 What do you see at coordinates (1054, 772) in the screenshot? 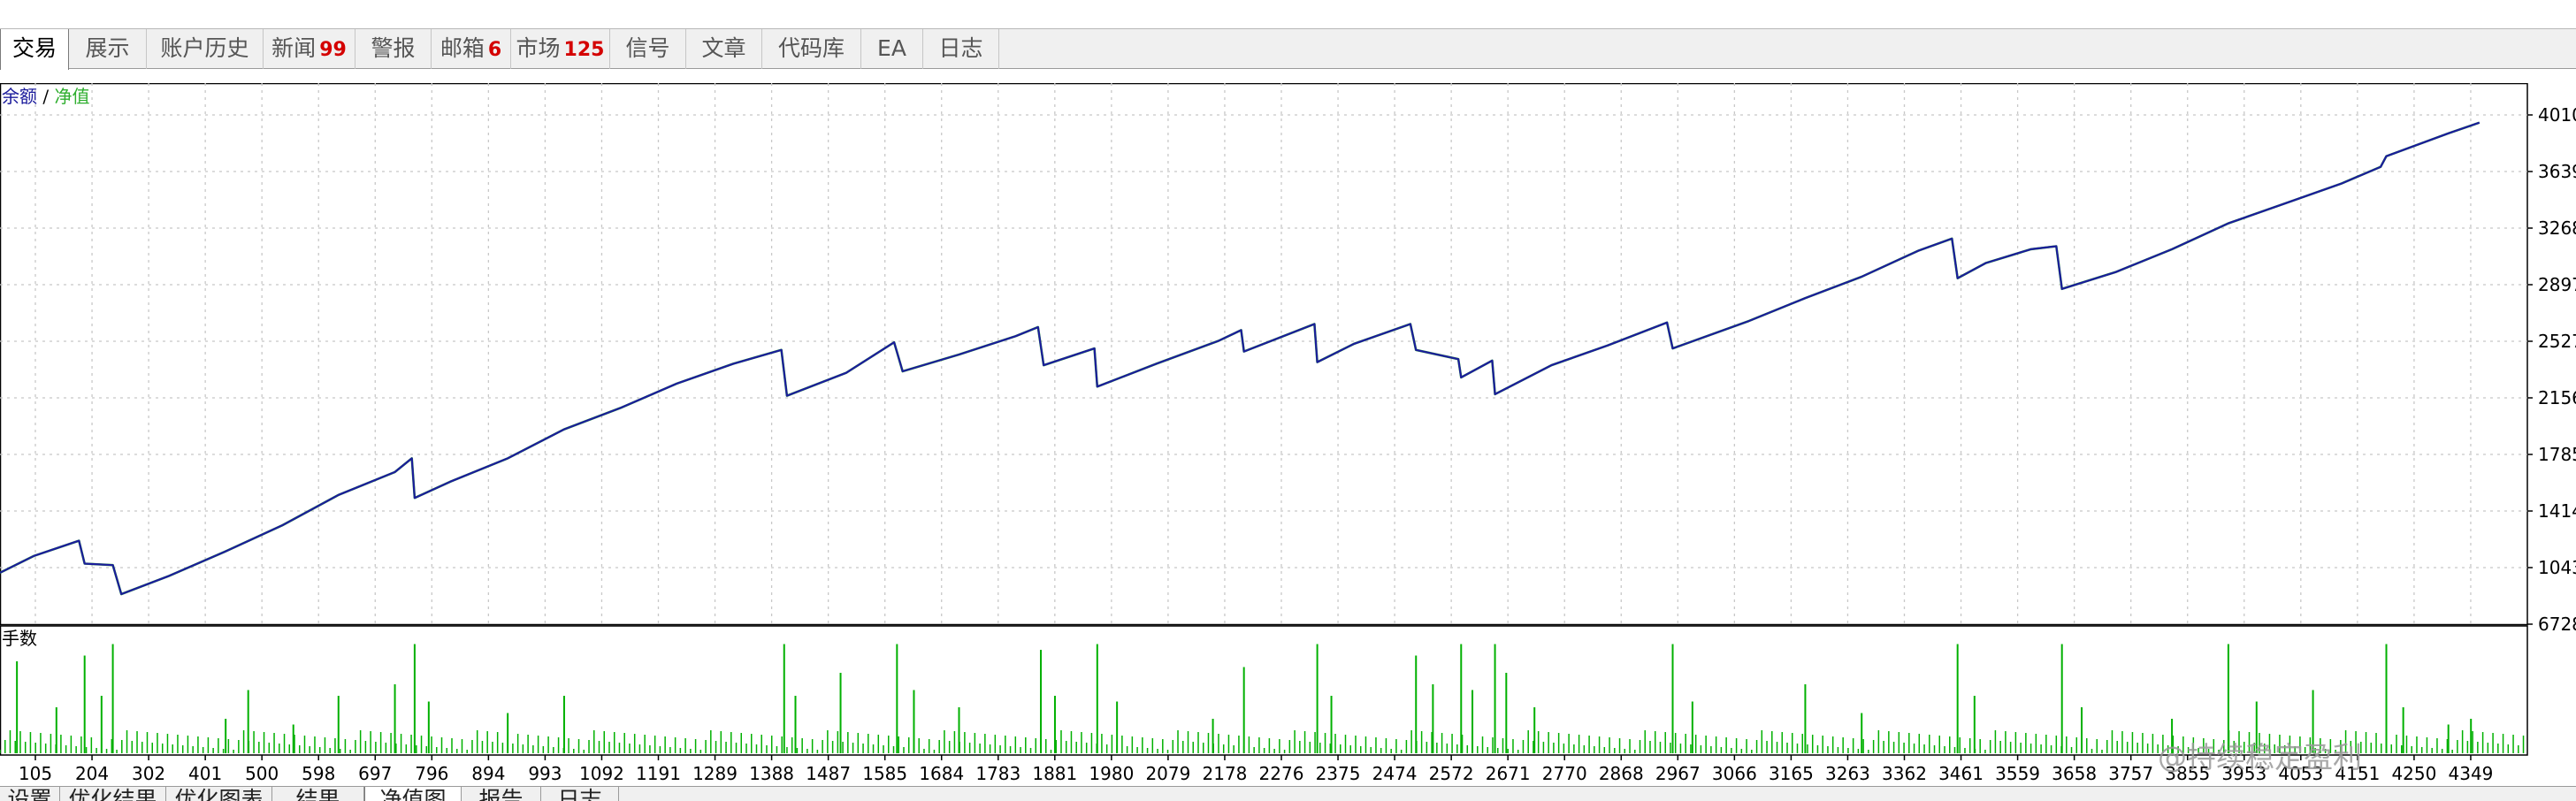
I see `x-tick-label: 1881` at bounding box center [1054, 772].